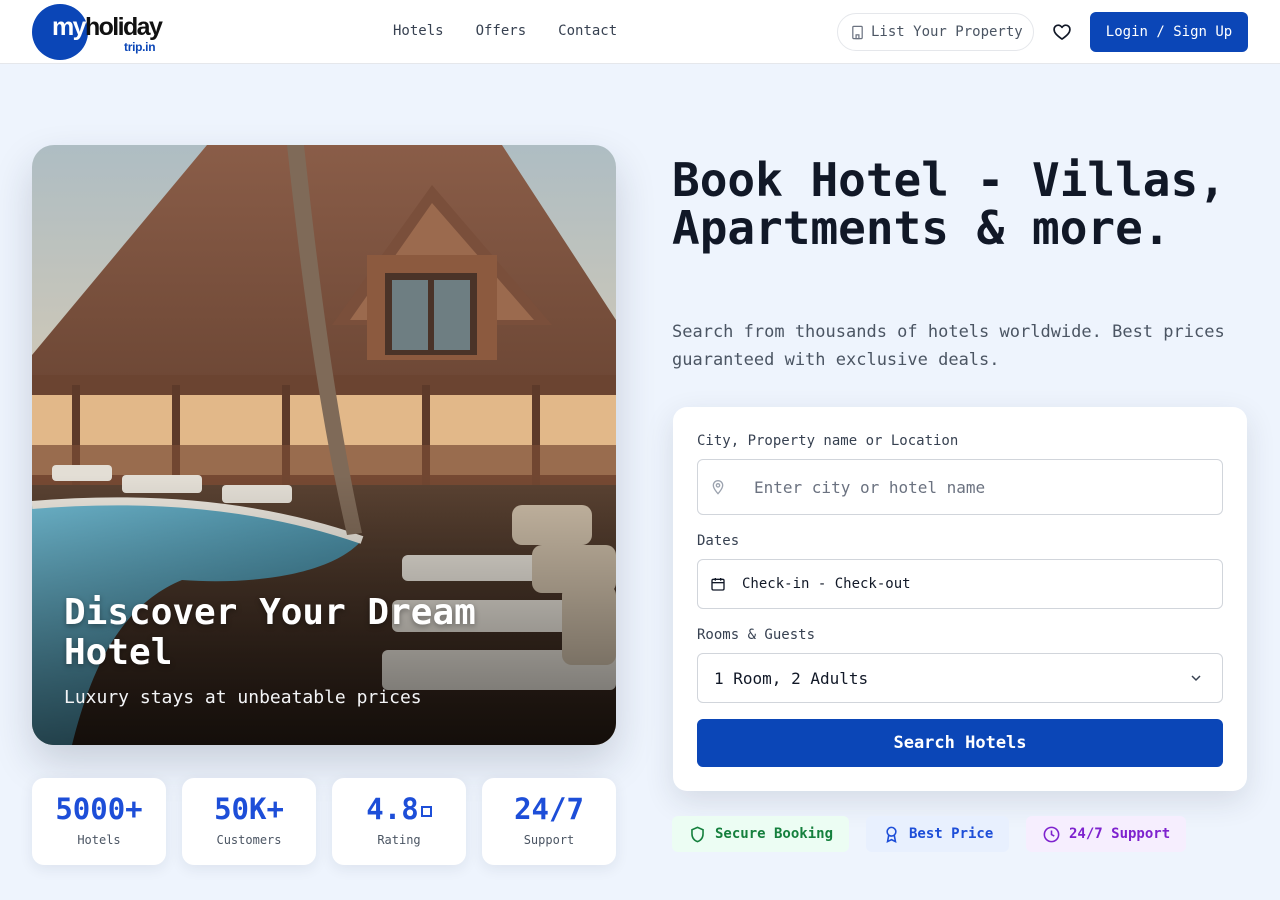 This screenshot has width=1280, height=900. I want to click on nav-hotels-link: Hotels, so click(418, 31).